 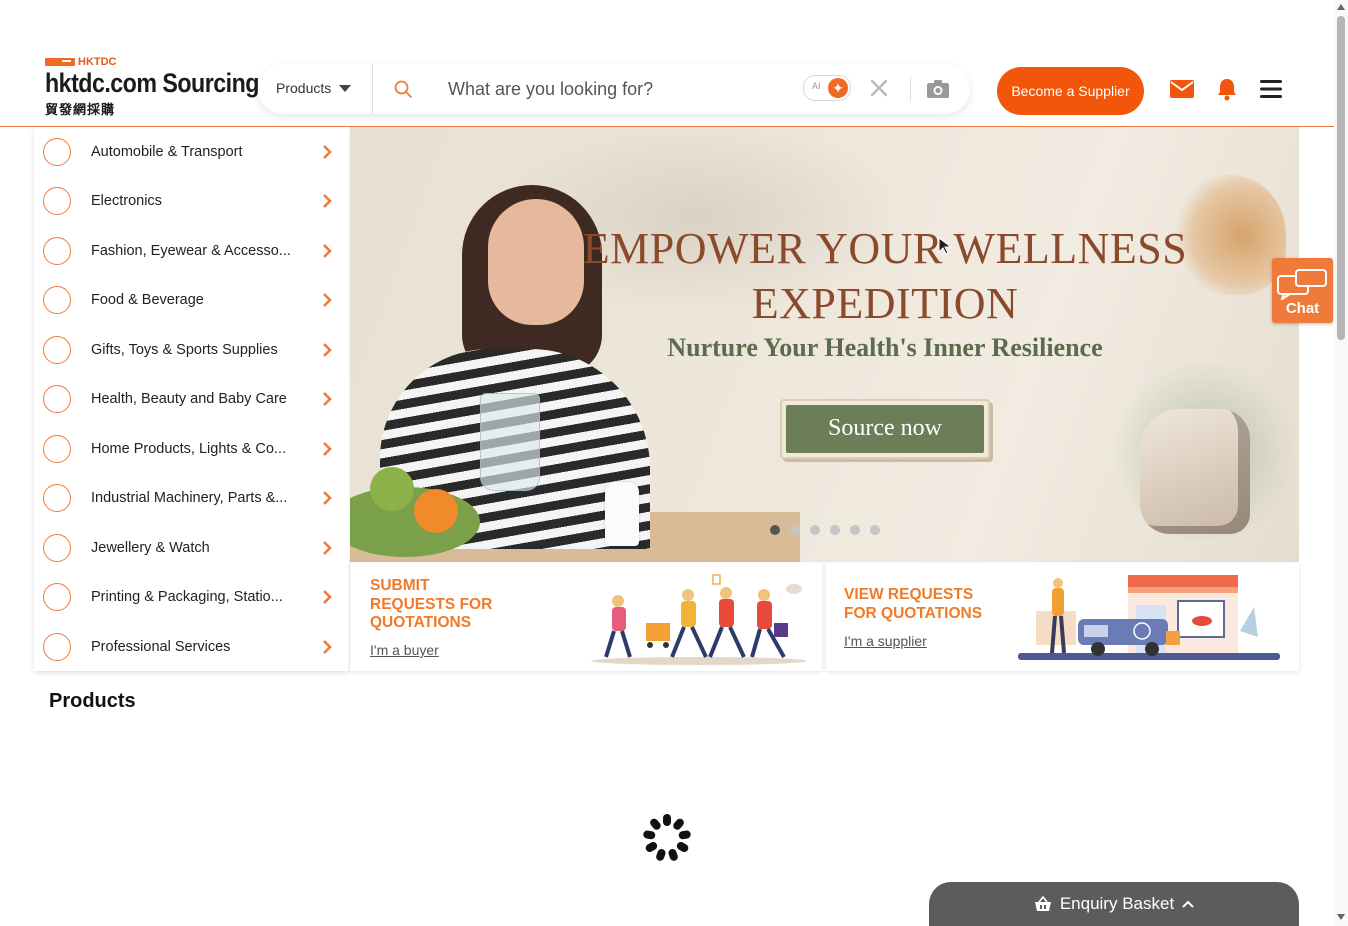 I want to click on source-now-button: Source now, so click(x=885, y=429).